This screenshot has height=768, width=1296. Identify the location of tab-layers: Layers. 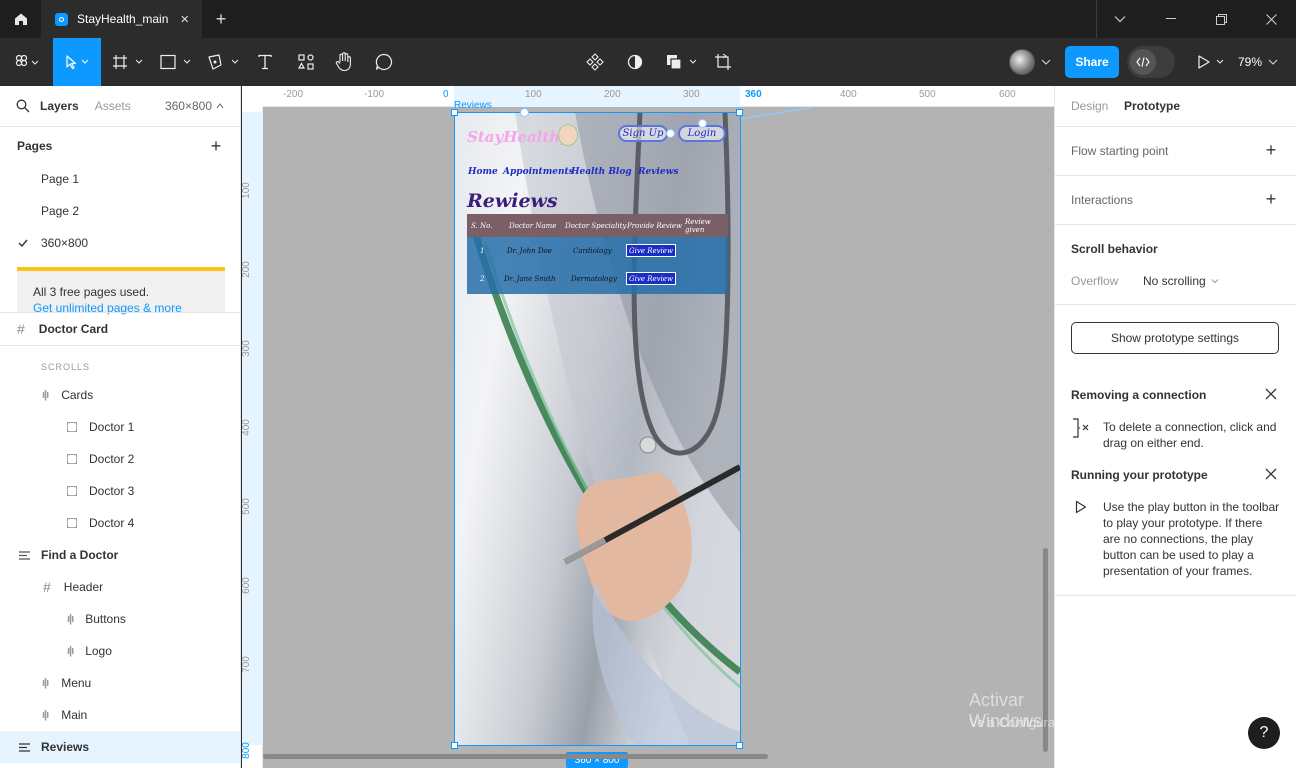
(59, 106).